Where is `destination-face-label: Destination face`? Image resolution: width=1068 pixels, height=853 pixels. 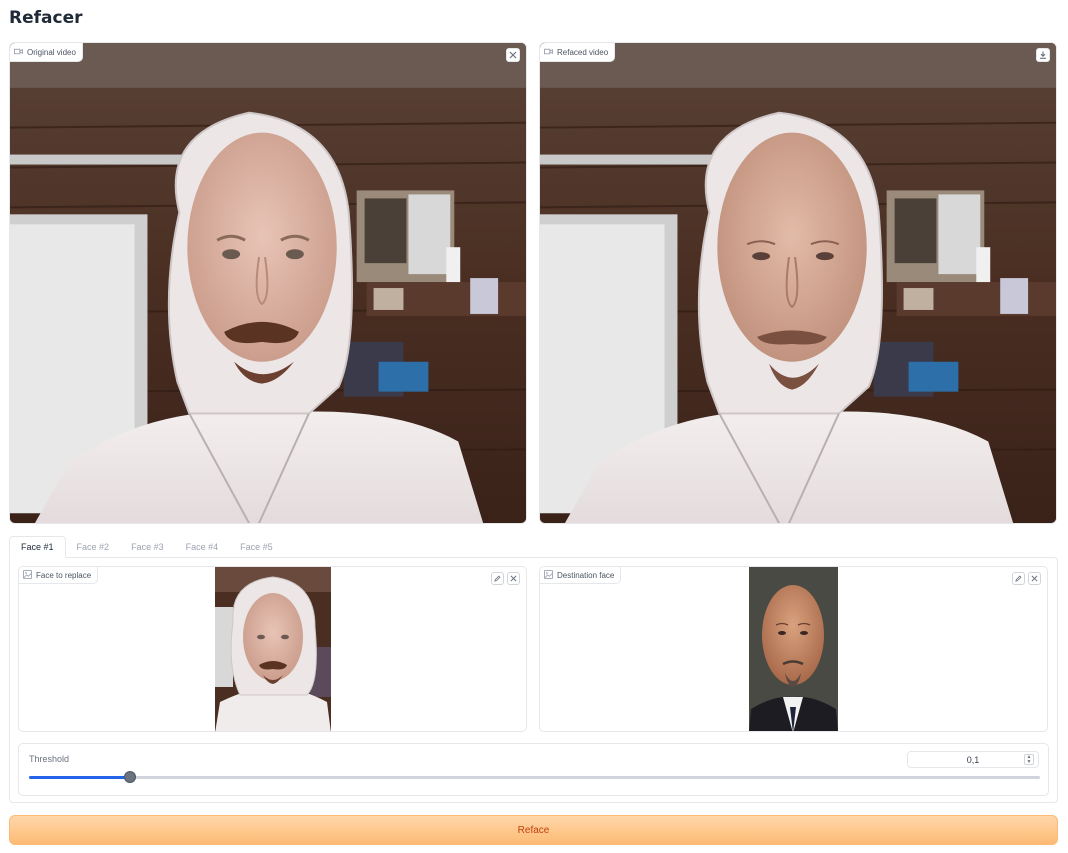
destination-face-label: Destination face is located at coordinates (581, 575).